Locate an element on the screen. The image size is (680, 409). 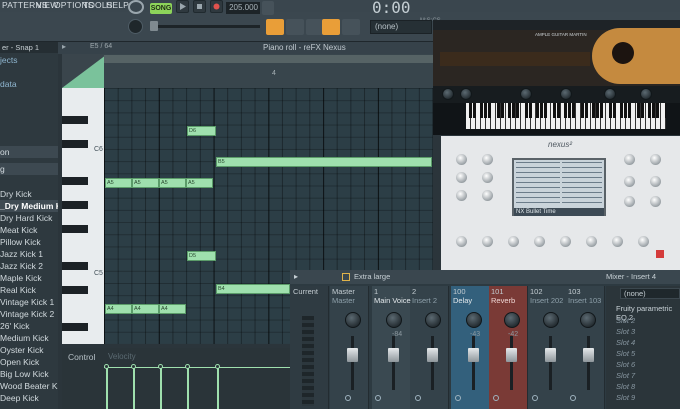
midi-note: B4 is located at coordinates (253, 289).